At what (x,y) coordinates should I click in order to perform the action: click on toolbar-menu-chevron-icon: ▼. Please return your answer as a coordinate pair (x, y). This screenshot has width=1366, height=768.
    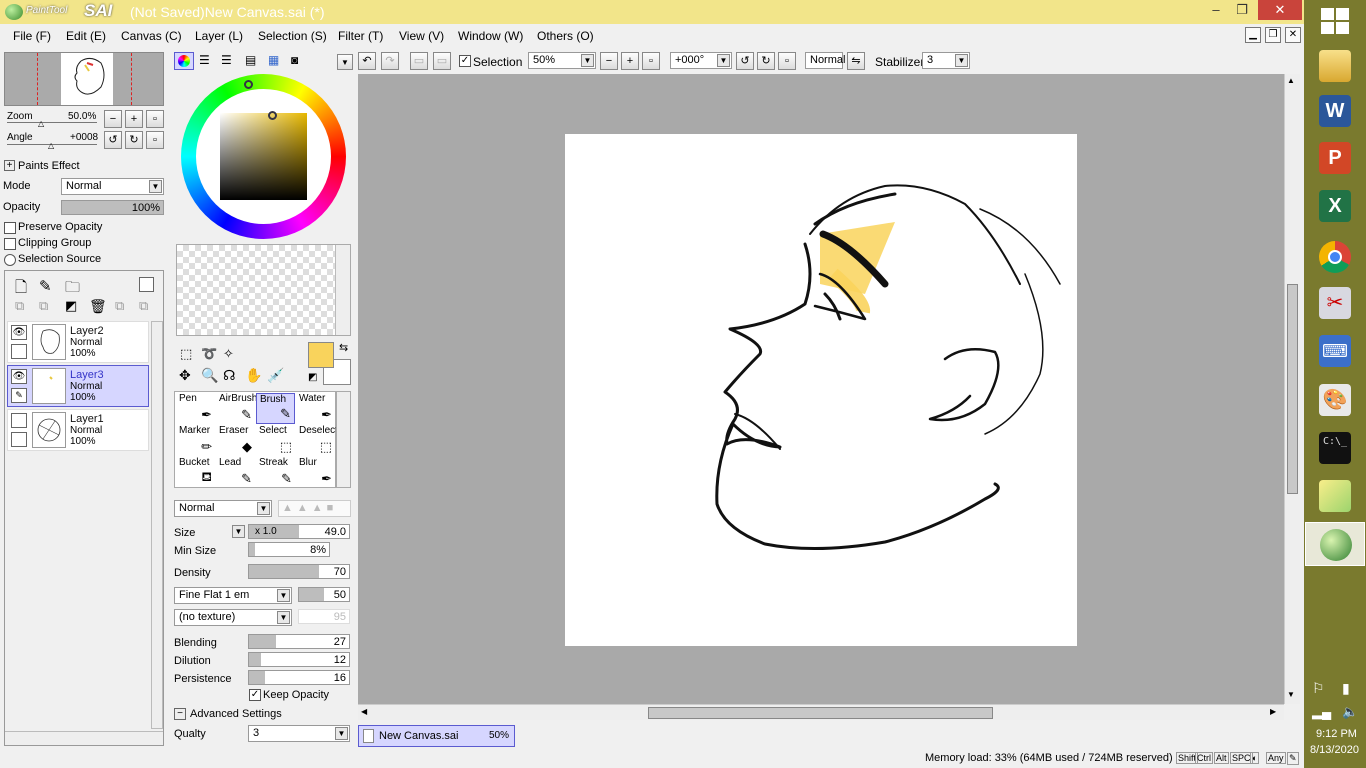
    Looking at the image, I should click on (345, 62).